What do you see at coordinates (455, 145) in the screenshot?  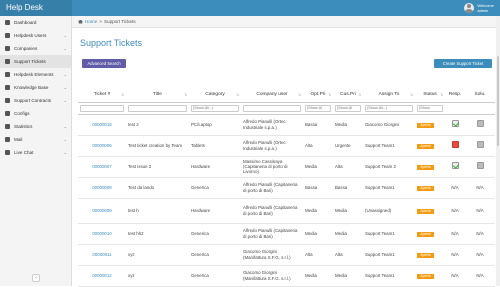 I see `response-red-icon` at bounding box center [455, 145].